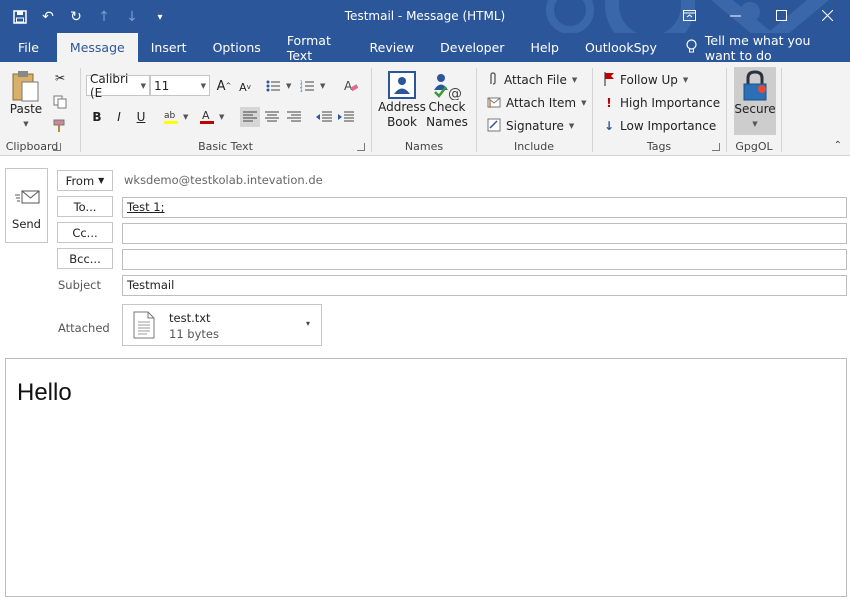 The height and width of the screenshot is (602, 850). What do you see at coordinates (484, 285) in the screenshot?
I see `subject-field: Testmail` at bounding box center [484, 285].